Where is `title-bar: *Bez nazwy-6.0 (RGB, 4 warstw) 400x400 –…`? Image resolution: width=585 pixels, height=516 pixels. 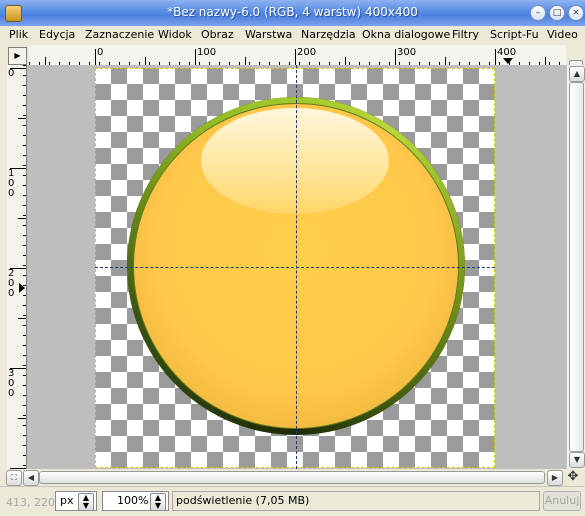
title-bar: *Bez nazwy-6.0 (RGB, 4 warstw) 400x400 –… is located at coordinates (292, 13).